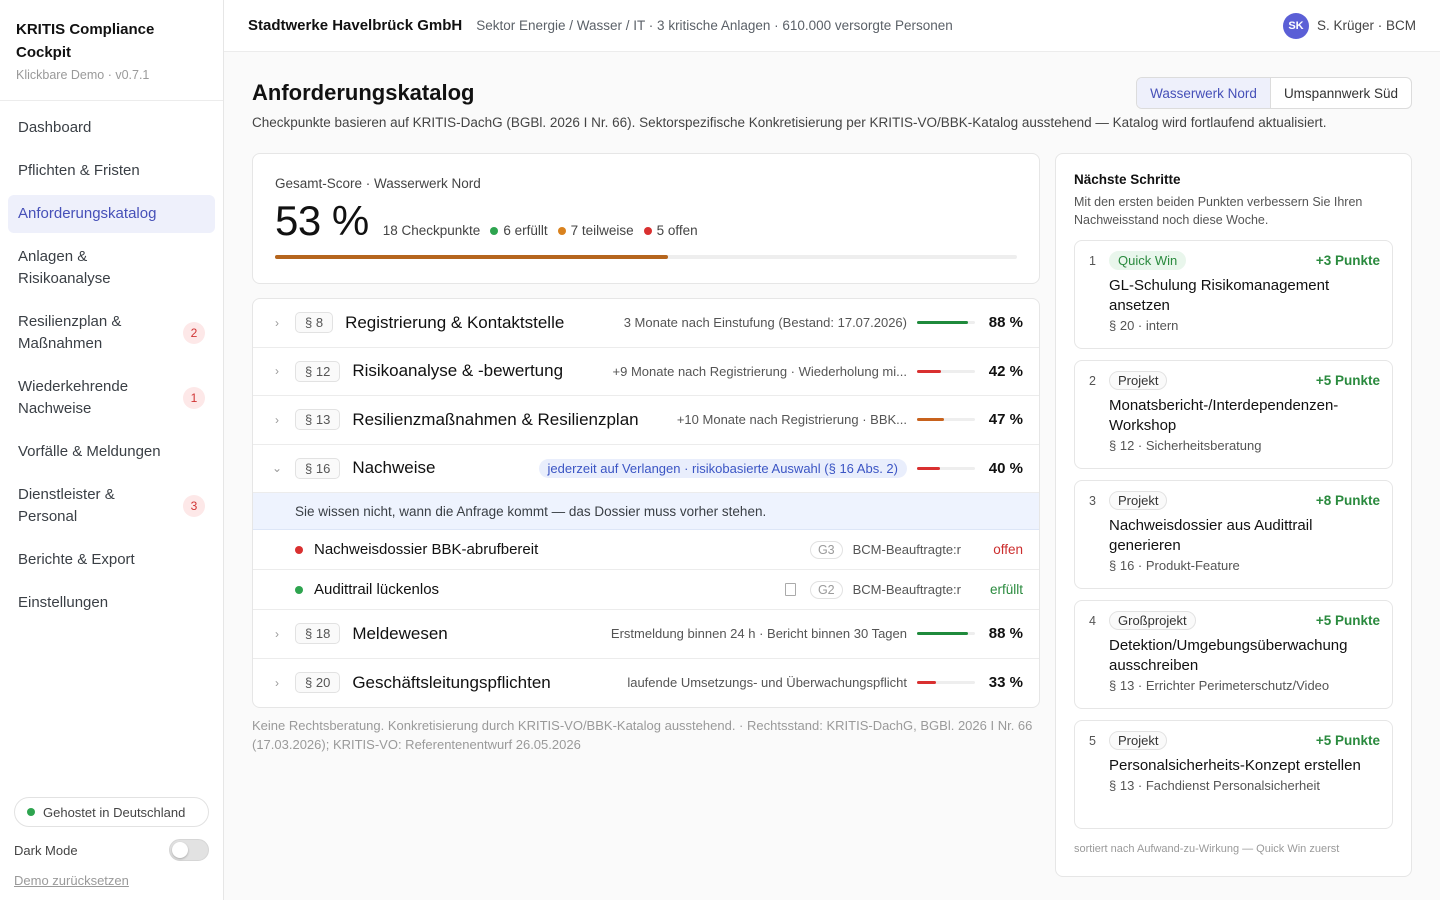 This screenshot has width=1440, height=900. I want to click on checkpoint-owner: BCM-Beauftragte:r, so click(906, 589).